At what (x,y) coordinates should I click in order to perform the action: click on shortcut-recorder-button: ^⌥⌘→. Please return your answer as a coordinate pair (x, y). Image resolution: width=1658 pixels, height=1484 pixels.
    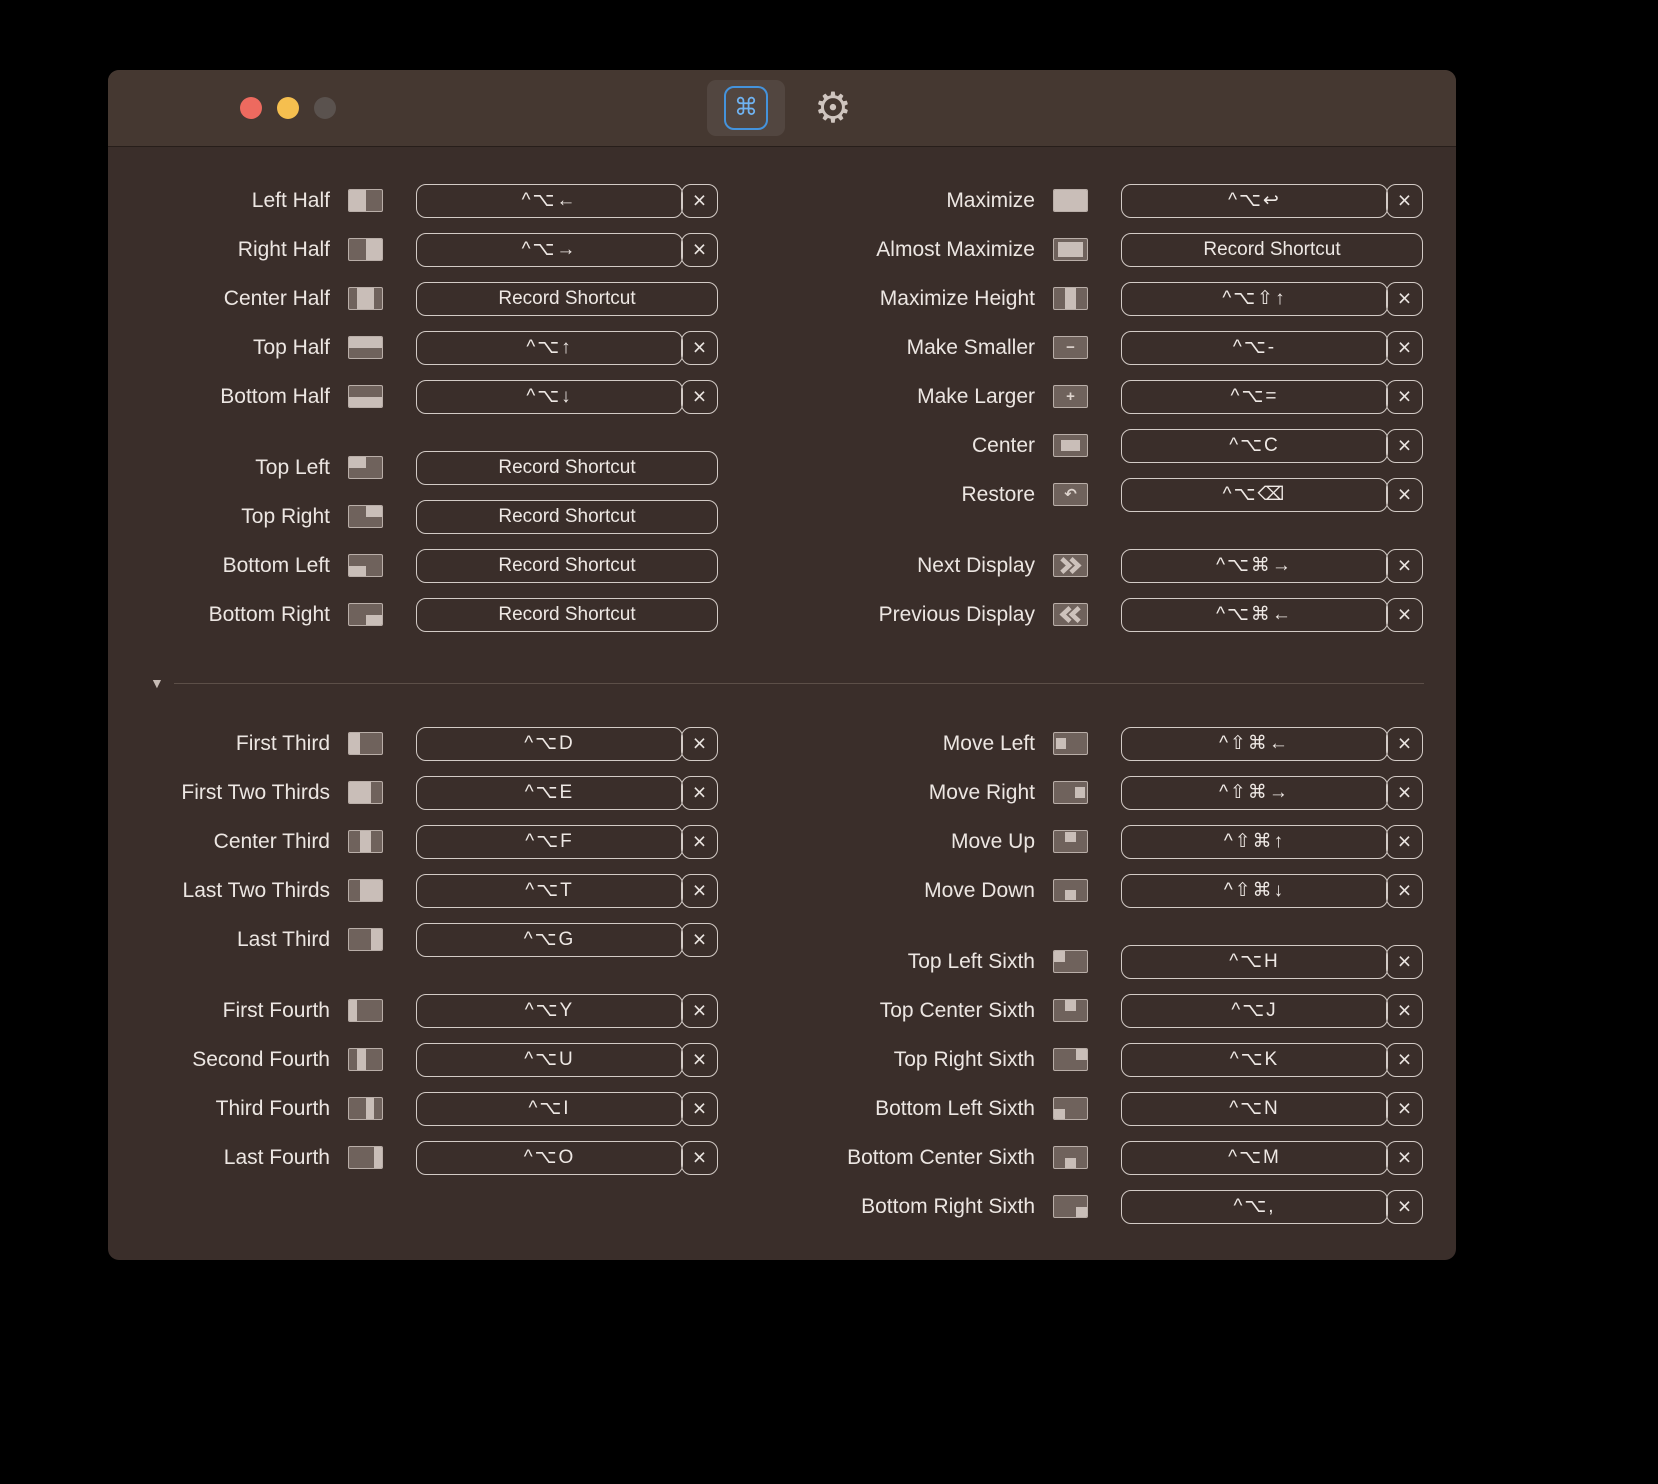
    Looking at the image, I should click on (1254, 565).